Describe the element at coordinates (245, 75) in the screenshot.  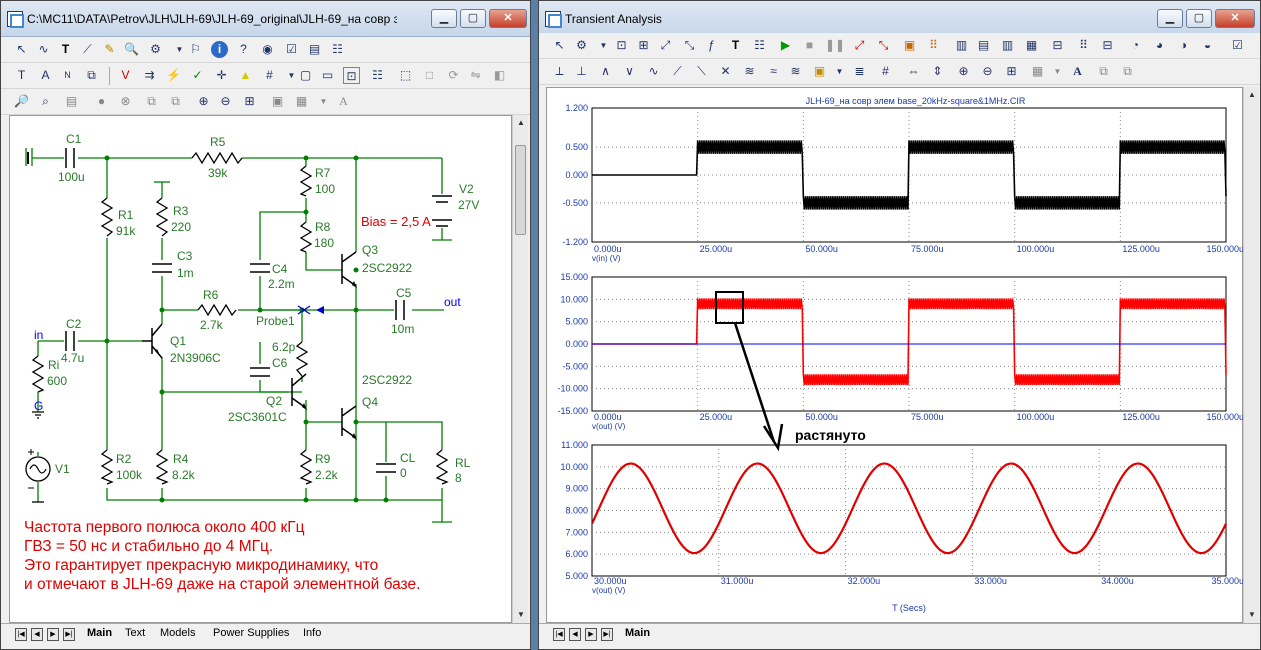
I see `warning-icon: ▲` at that location.